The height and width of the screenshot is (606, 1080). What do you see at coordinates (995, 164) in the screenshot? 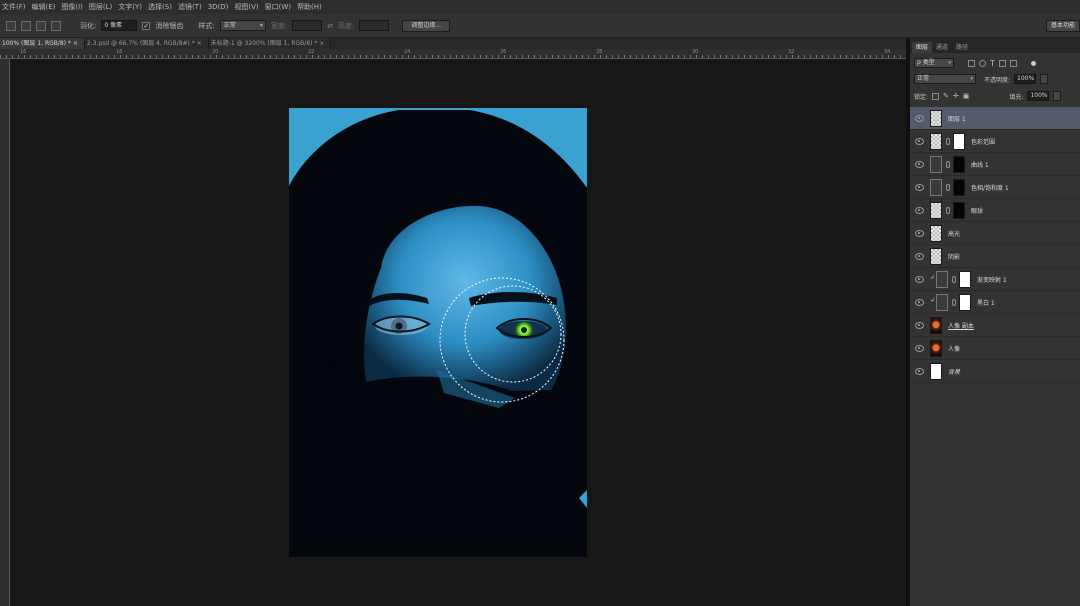
I see `layer-row: 曲线 1` at bounding box center [995, 164].